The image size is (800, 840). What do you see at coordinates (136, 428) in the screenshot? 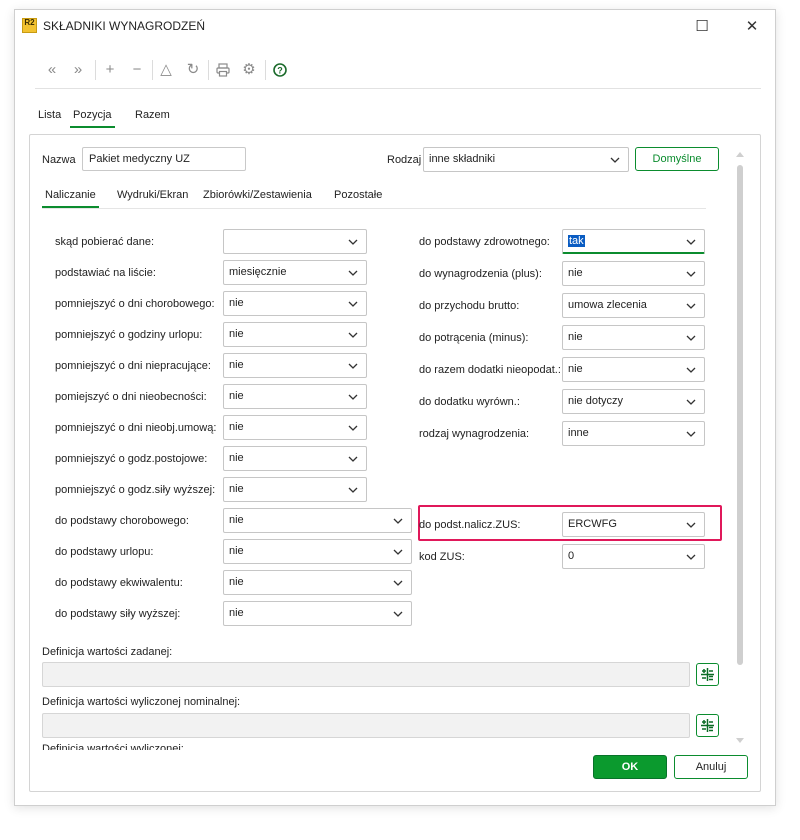
I see `left-field-7-label: pomniejszyć o dni nieobj.umową:` at bounding box center [136, 428].